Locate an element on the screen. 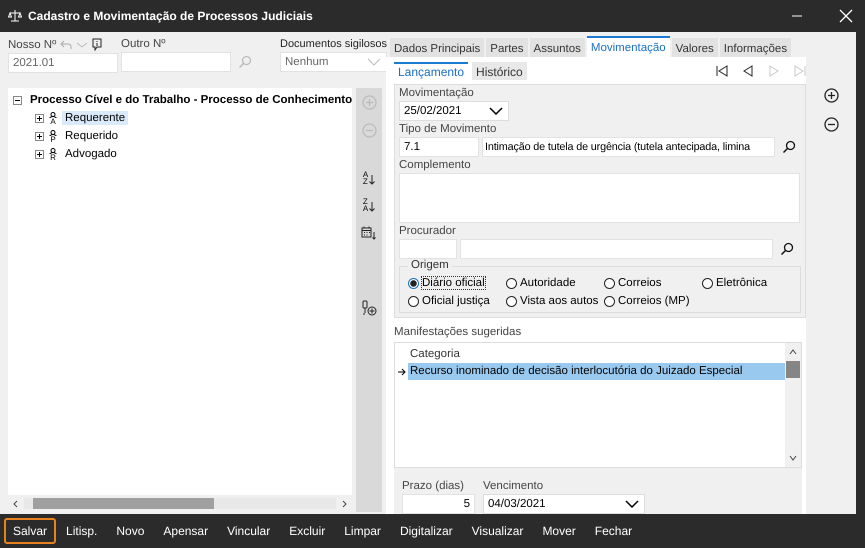 This screenshot has width=865, height=548. previous-icon is located at coordinates (748, 71).